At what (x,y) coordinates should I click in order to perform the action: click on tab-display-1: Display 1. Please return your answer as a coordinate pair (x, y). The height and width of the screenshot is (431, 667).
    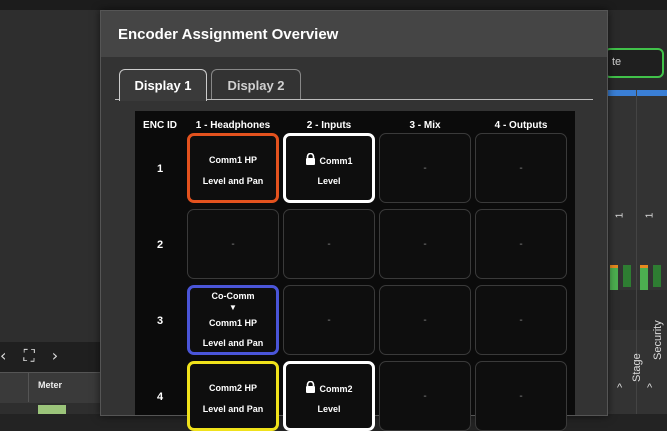
    Looking at the image, I should click on (163, 85).